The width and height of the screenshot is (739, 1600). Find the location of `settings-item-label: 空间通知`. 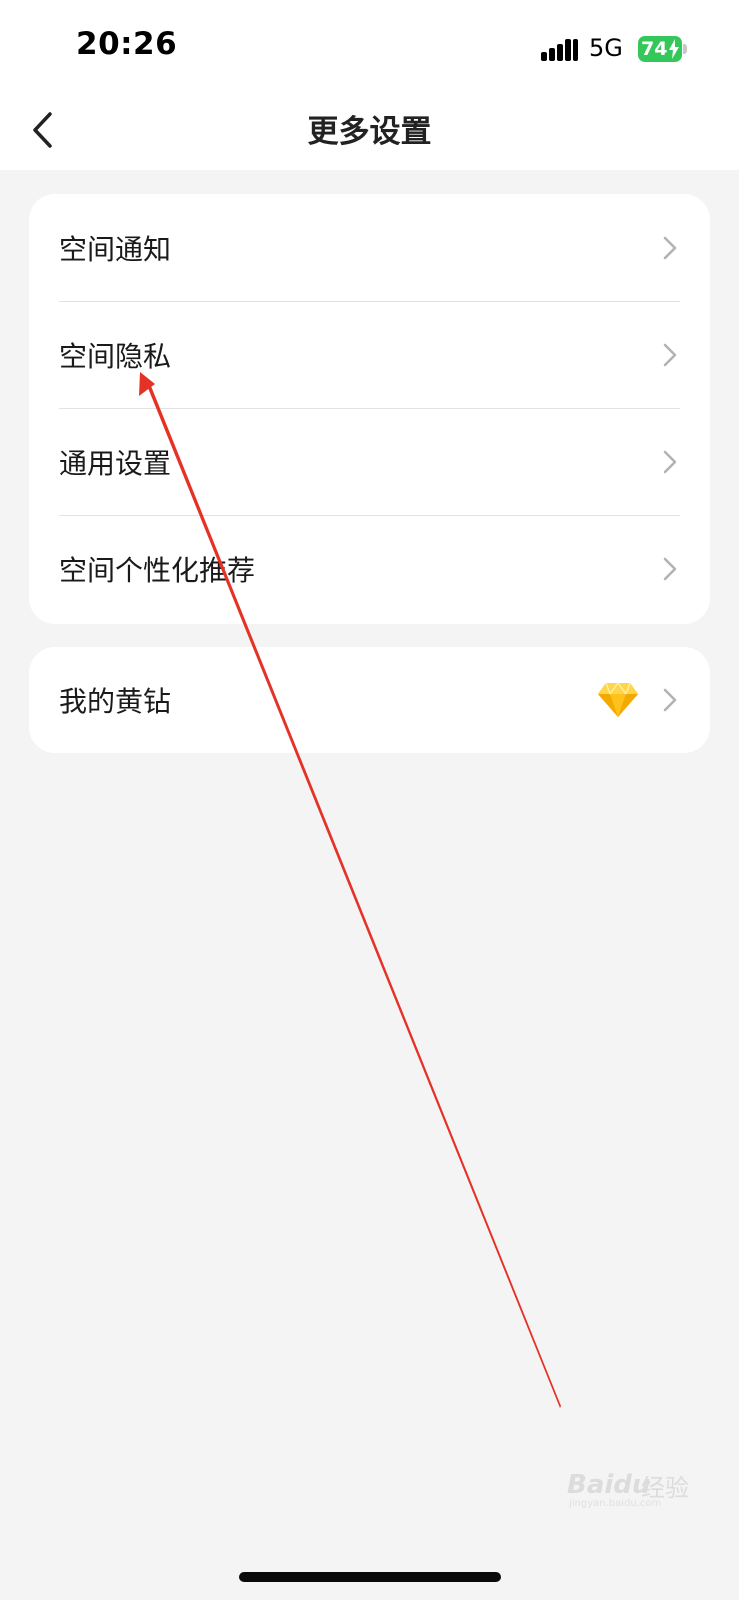

settings-item-label: 空间通知 is located at coordinates (115, 249).